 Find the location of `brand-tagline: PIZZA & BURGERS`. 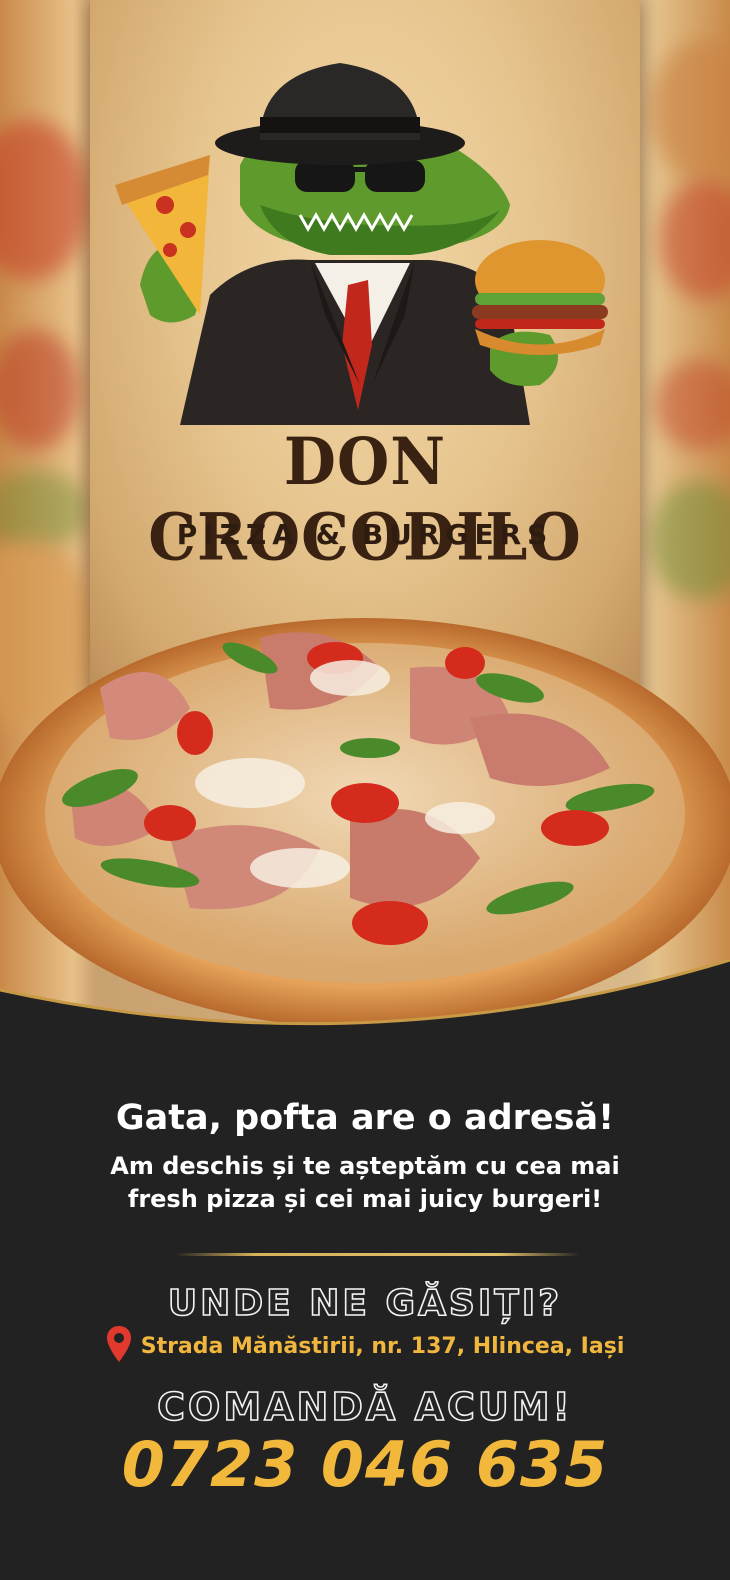

brand-tagline: PIZZA & BURGERS is located at coordinates (365, 534).